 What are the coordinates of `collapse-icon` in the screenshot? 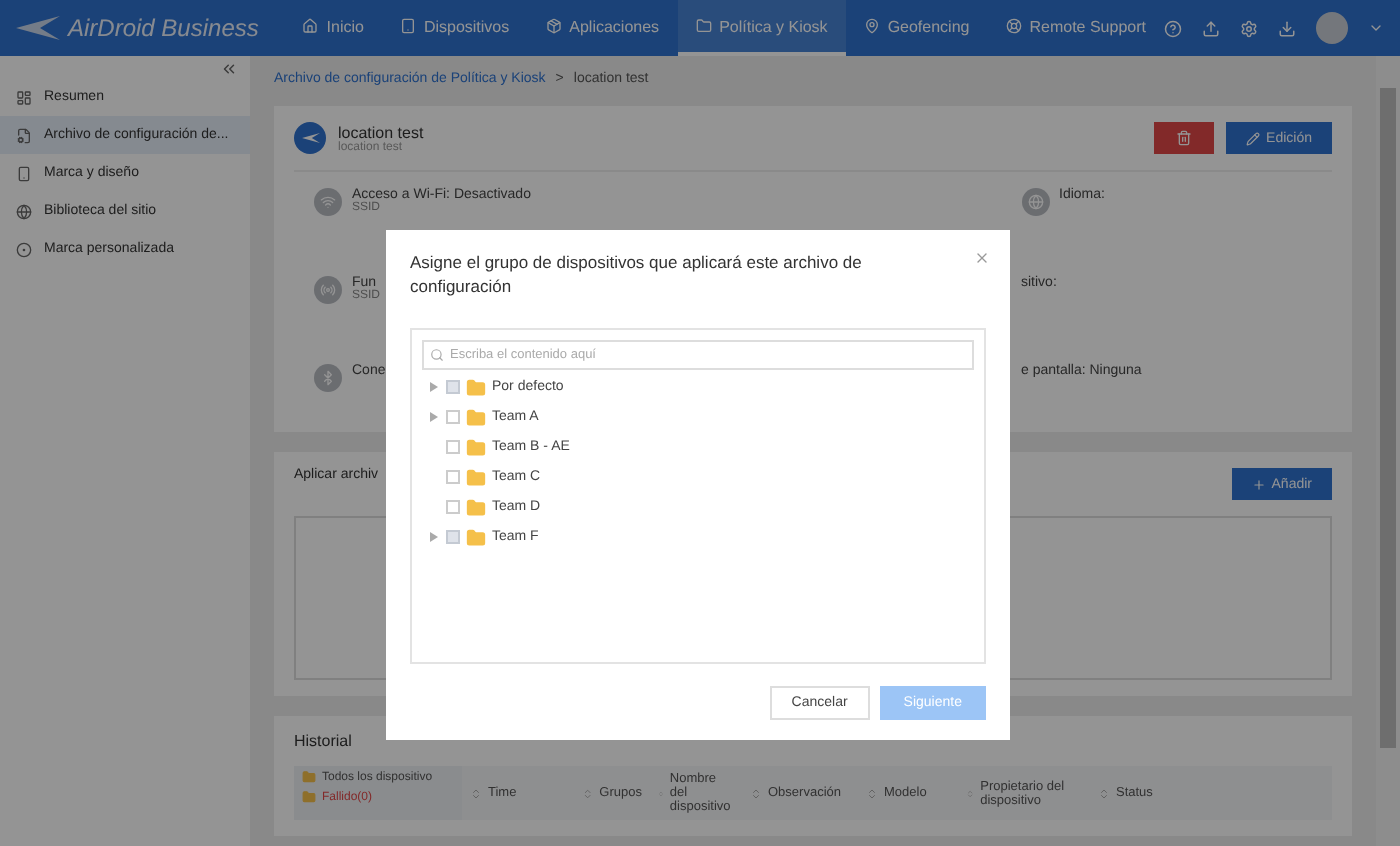 It's located at (229, 69).